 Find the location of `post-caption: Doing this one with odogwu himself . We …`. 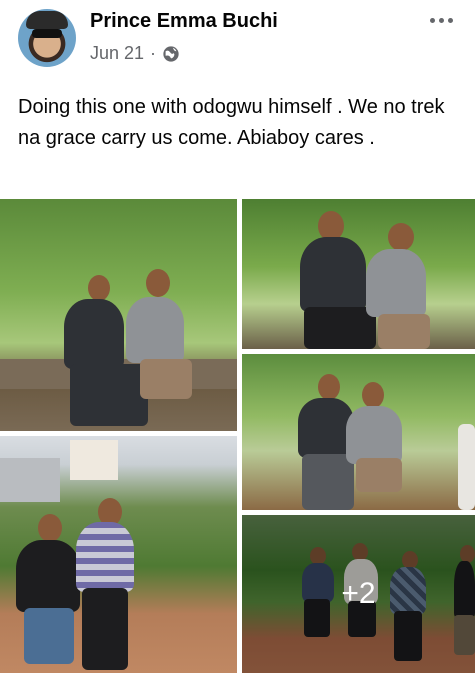

post-caption: Doing this one with odogwu himself . We … is located at coordinates (231, 122).